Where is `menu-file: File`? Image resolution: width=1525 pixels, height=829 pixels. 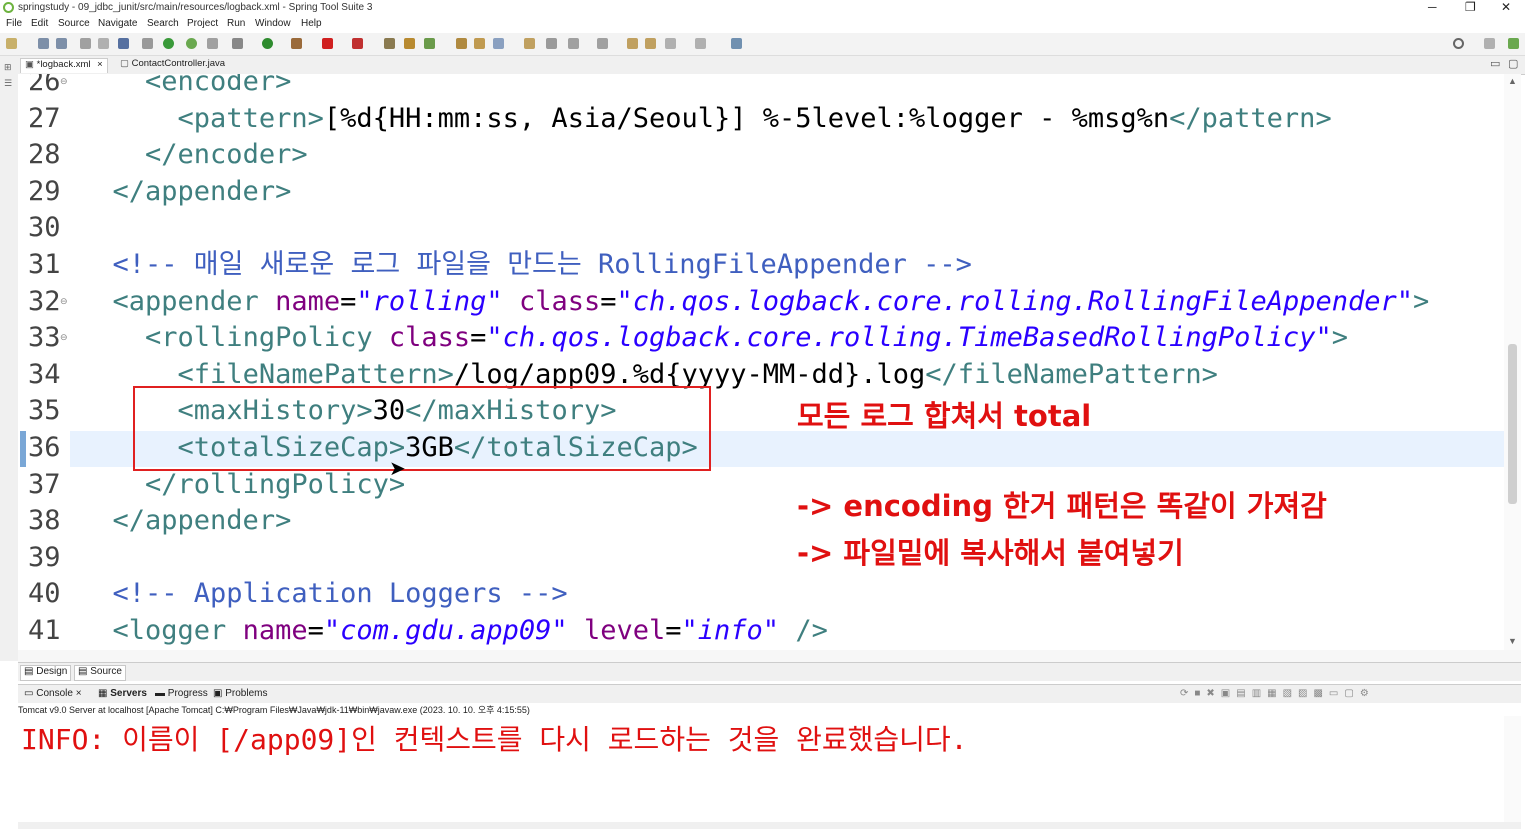 menu-file: File is located at coordinates (14, 23).